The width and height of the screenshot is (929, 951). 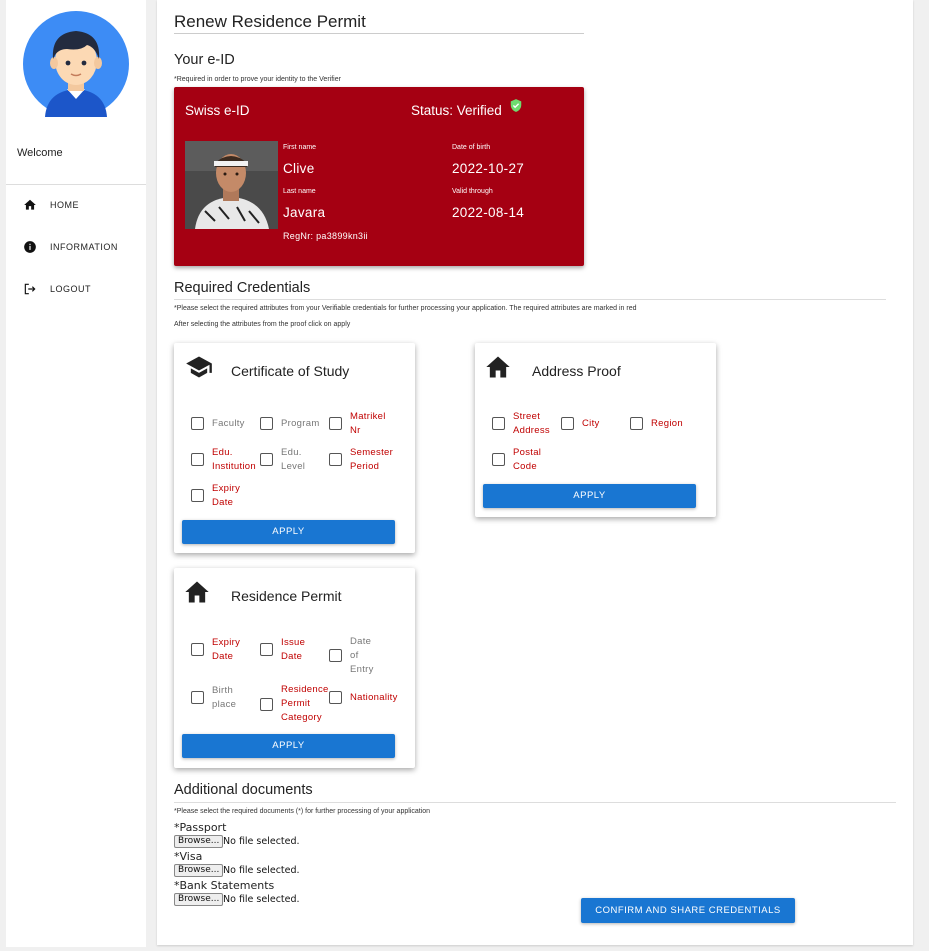 What do you see at coordinates (379, 33) in the screenshot?
I see `title-divider` at bounding box center [379, 33].